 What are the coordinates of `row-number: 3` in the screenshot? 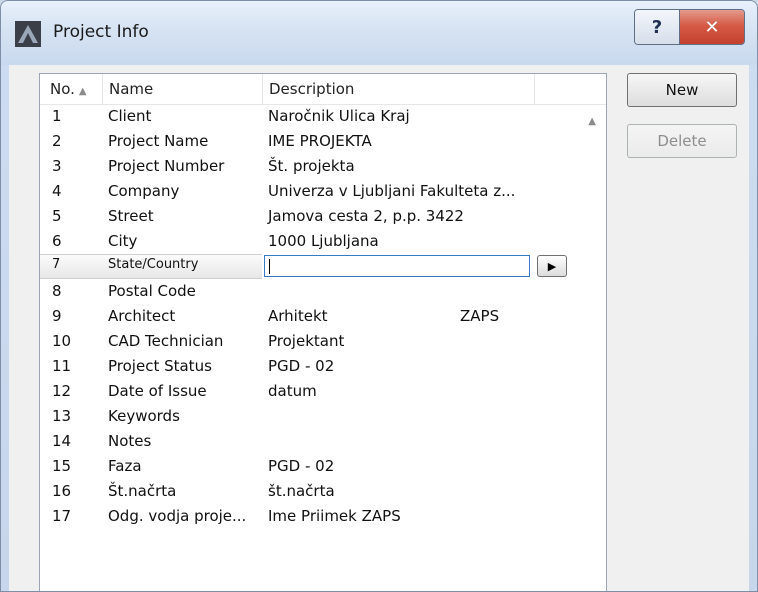 It's located at (57, 166).